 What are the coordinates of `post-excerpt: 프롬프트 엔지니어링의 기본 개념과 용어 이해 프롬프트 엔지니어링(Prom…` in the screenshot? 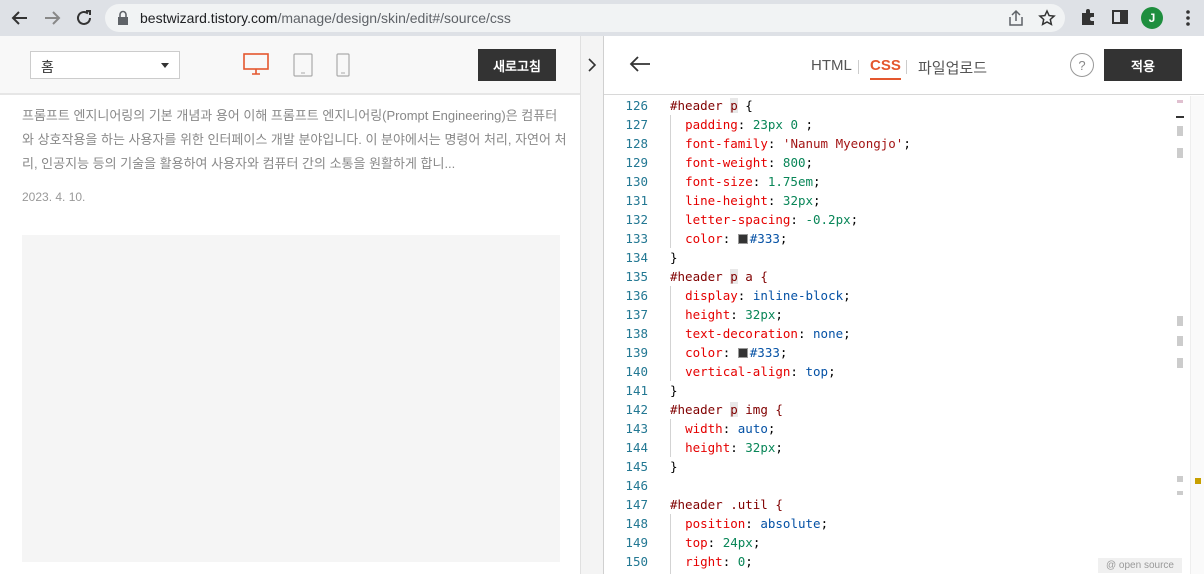 It's located at (294, 140).